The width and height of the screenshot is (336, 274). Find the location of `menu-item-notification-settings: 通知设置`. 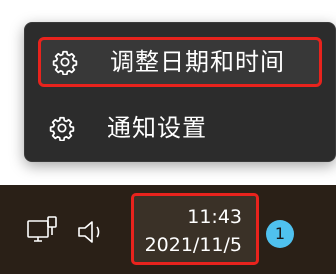

menu-item-notification-settings: 通知设置 is located at coordinates (180, 128).